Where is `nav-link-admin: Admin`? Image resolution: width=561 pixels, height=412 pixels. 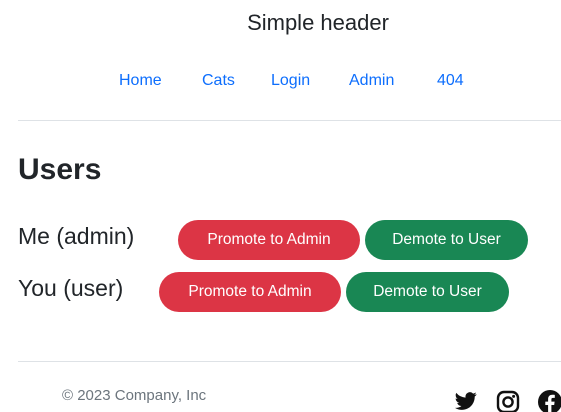 nav-link-admin: Admin is located at coordinates (371, 81).